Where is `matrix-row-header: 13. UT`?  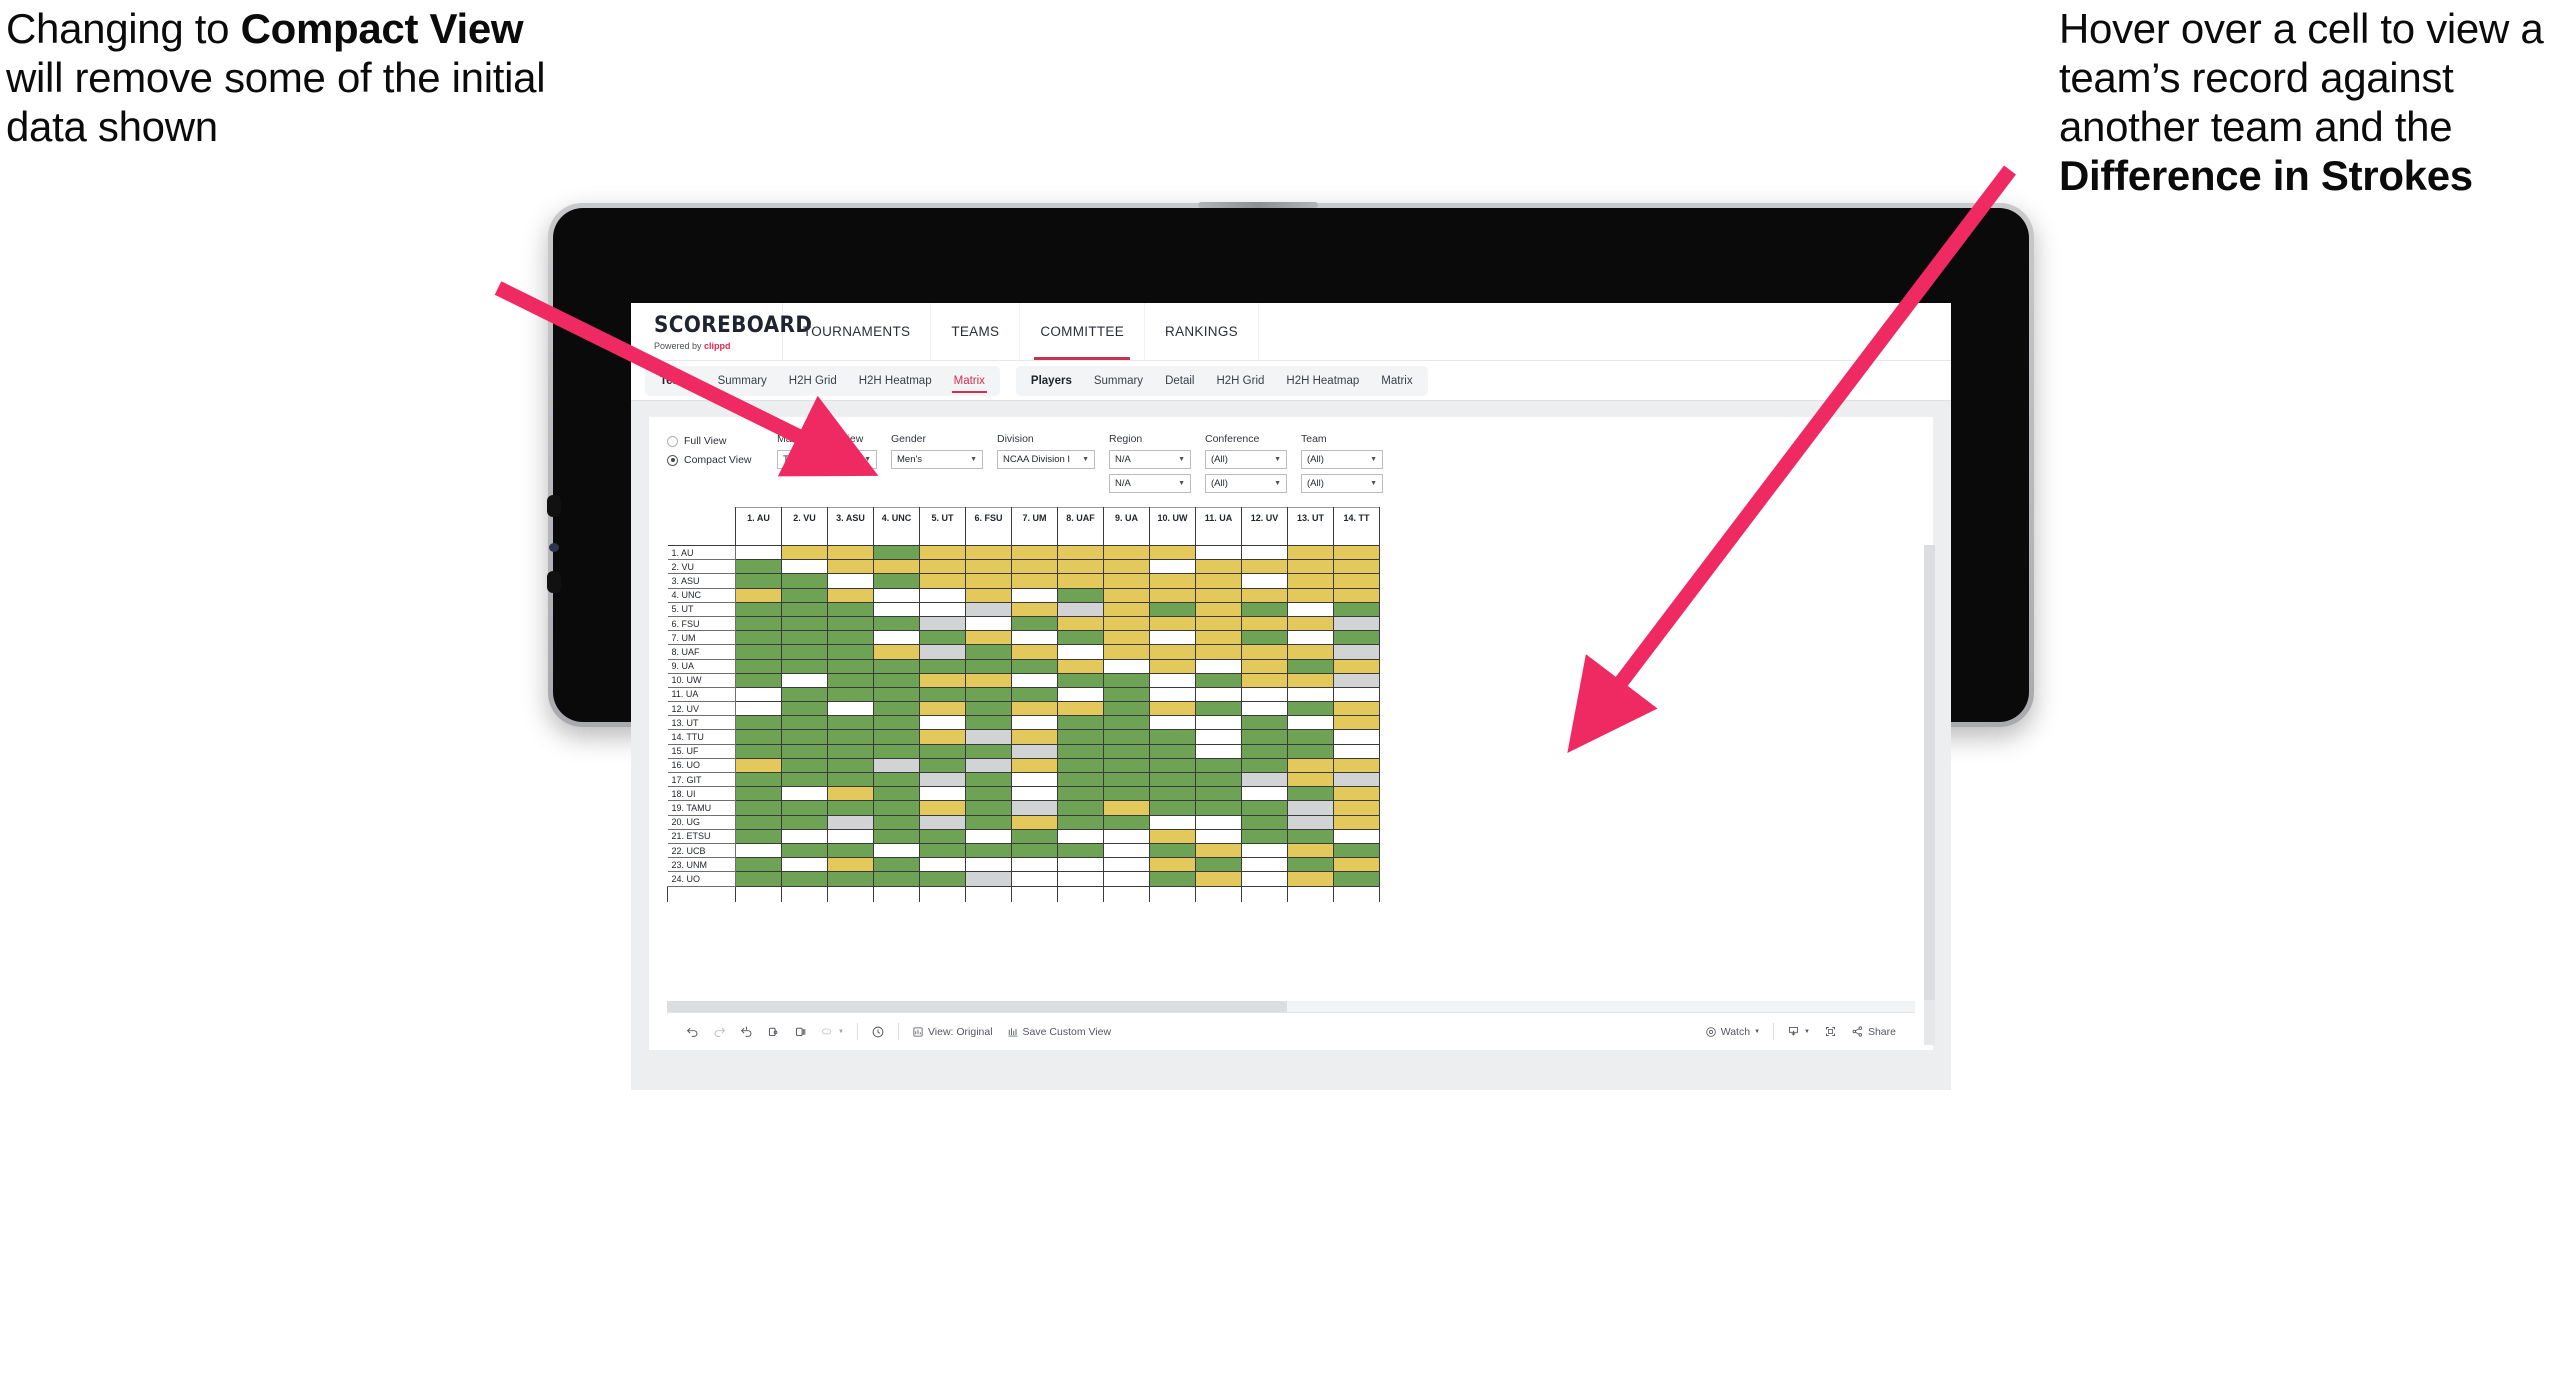 matrix-row-header: 13. UT is located at coordinates (701, 723).